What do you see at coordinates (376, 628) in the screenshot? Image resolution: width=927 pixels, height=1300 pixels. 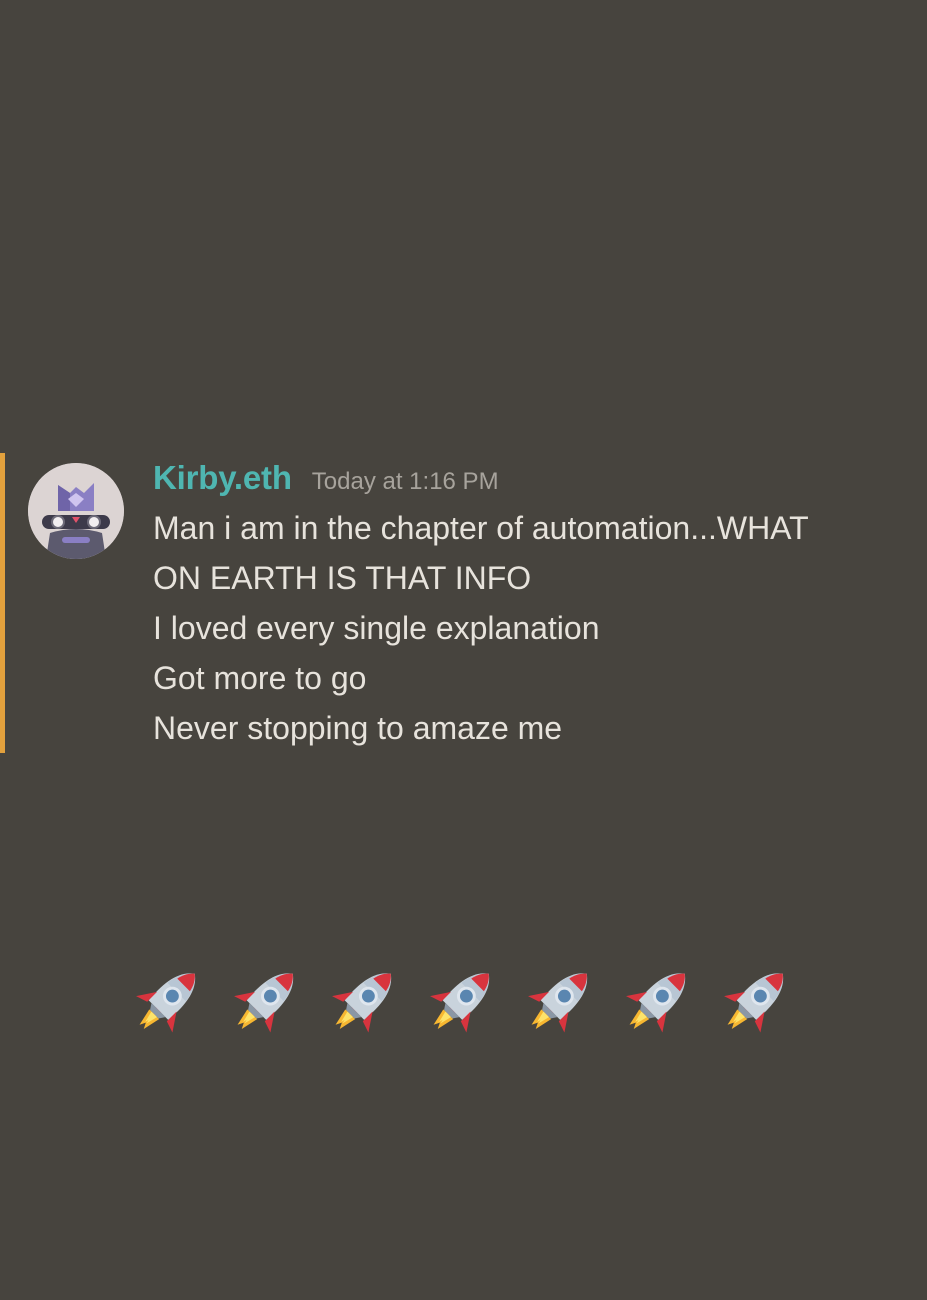 I see `message-line: I loved every single explanation` at bounding box center [376, 628].